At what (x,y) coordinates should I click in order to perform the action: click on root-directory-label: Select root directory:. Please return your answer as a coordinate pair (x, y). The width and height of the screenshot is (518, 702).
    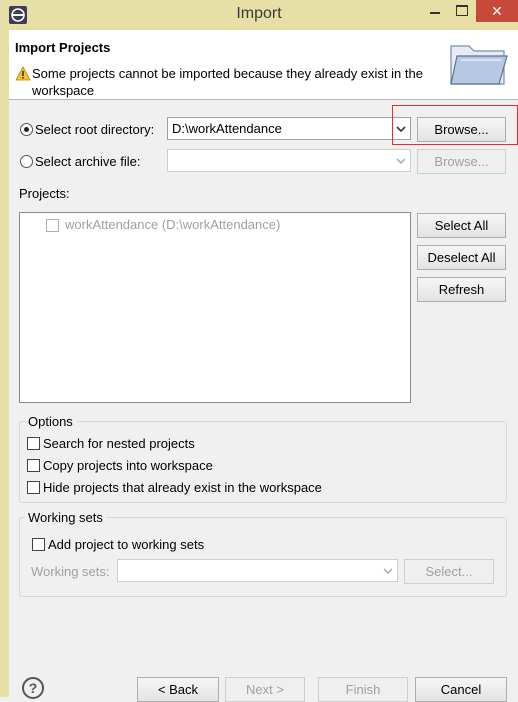
    Looking at the image, I should click on (95, 129).